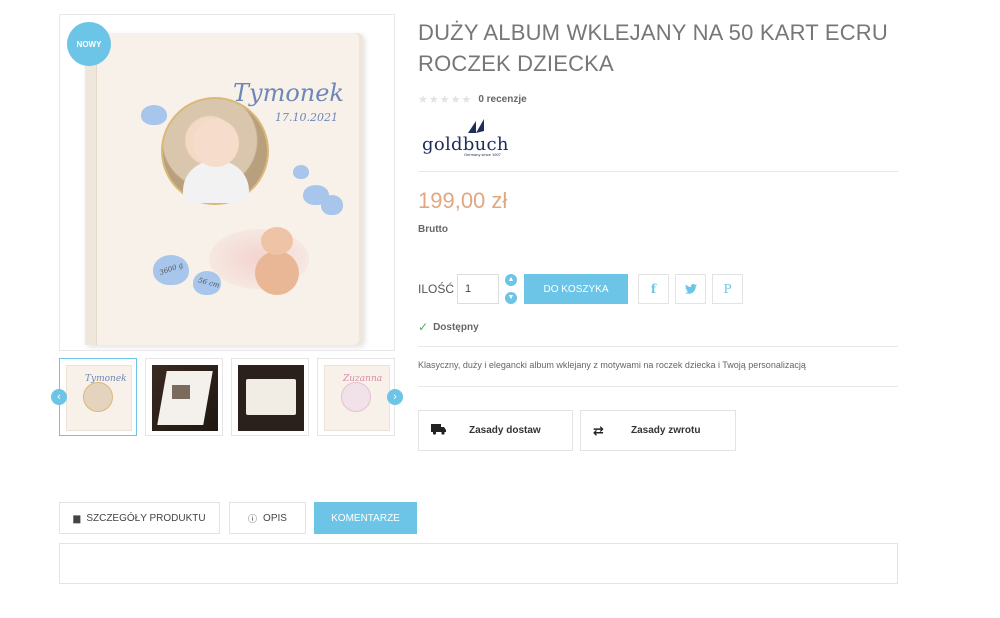  I want to click on tab-label: SZCZEGÓŁY PRODUKTU, so click(146, 518).